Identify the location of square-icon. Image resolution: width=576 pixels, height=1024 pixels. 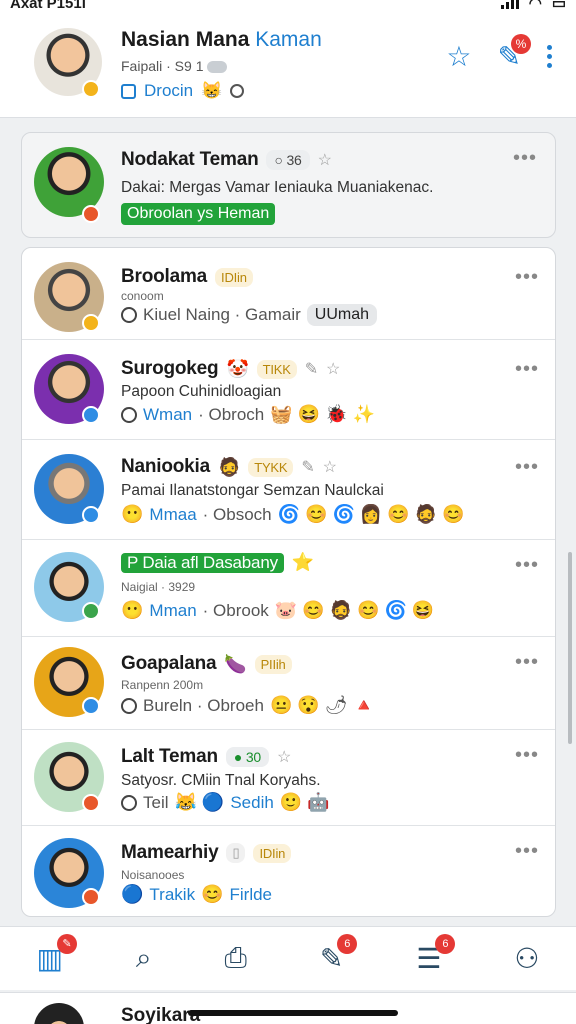
(128, 91).